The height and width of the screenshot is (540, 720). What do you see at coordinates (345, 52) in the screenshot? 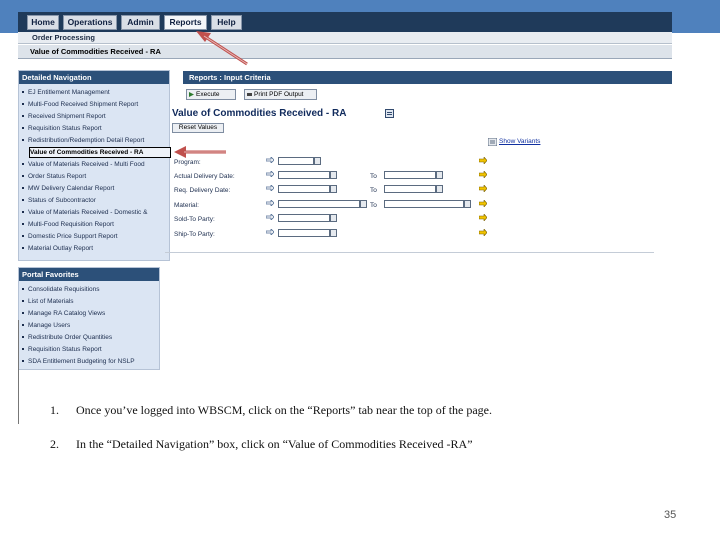
I see `page-title-bar: Value of Commodities Received - RA` at bounding box center [345, 52].